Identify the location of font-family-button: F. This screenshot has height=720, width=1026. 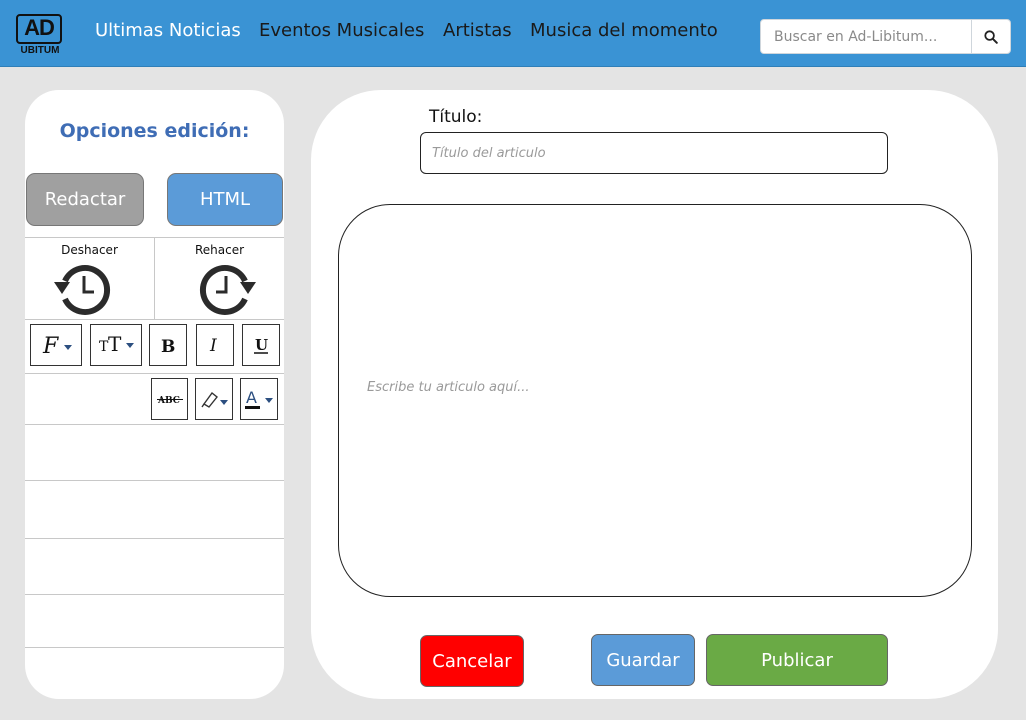
(56, 345).